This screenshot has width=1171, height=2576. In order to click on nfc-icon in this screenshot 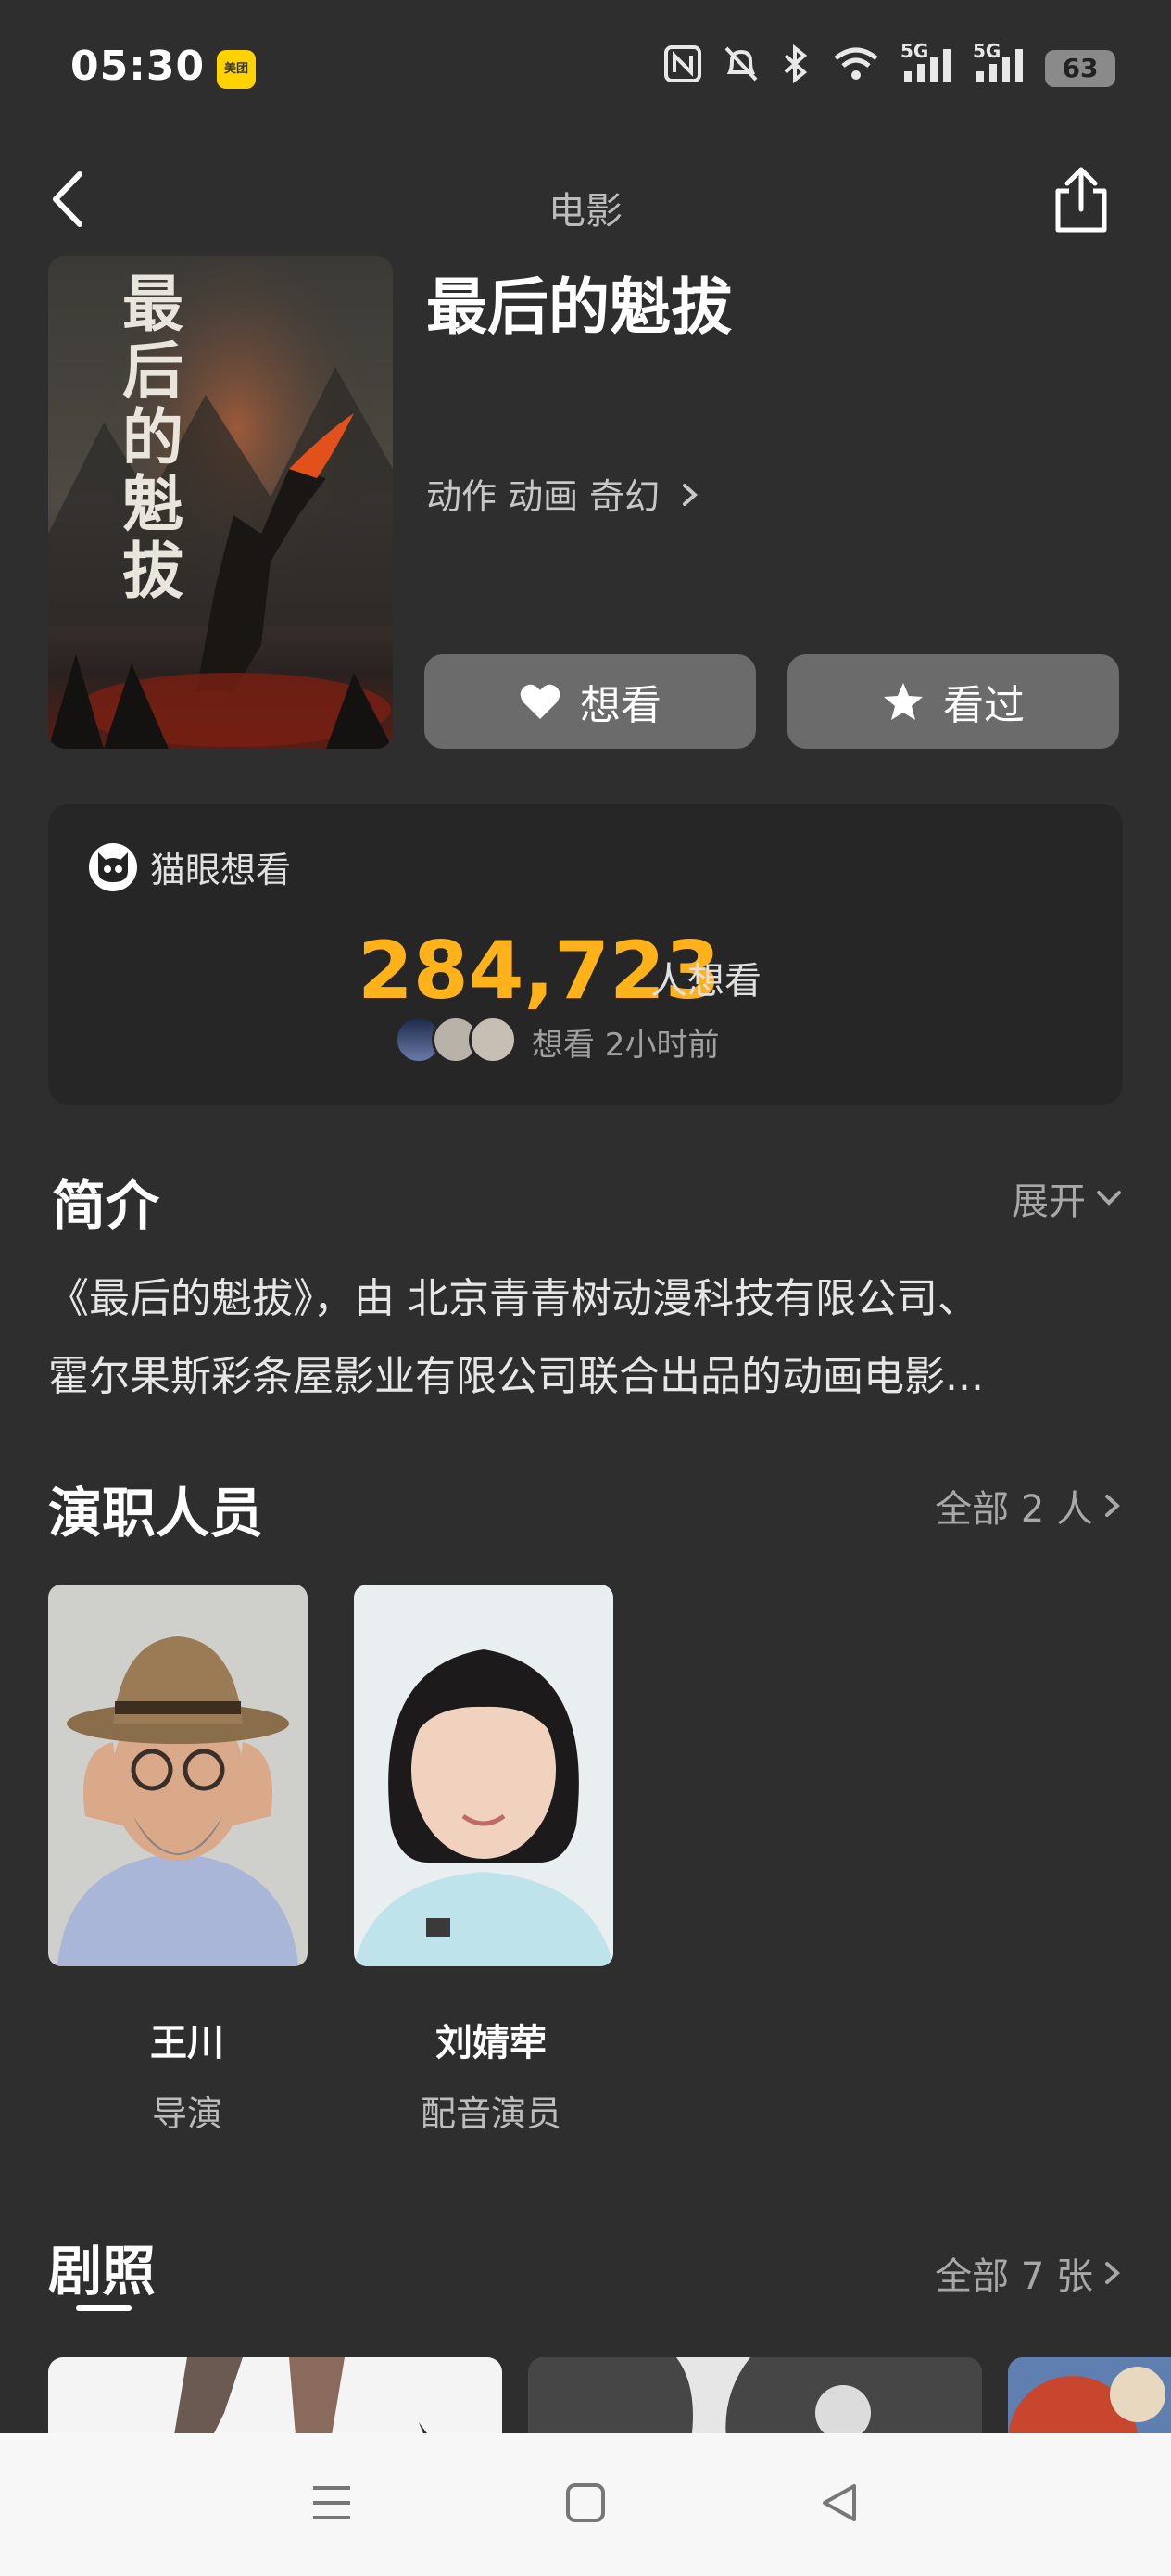, I will do `click(683, 68)`.